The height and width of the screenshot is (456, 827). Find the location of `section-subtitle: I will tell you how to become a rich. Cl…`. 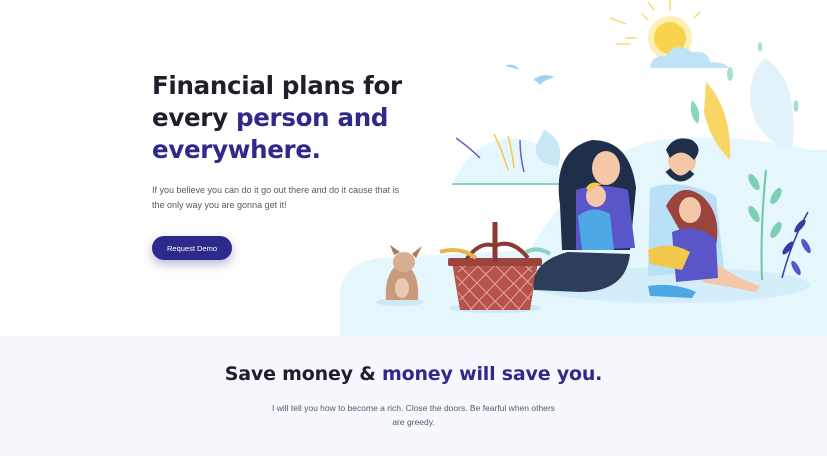

section-subtitle: I will tell you how to become a rich. Cl… is located at coordinates (413, 415).